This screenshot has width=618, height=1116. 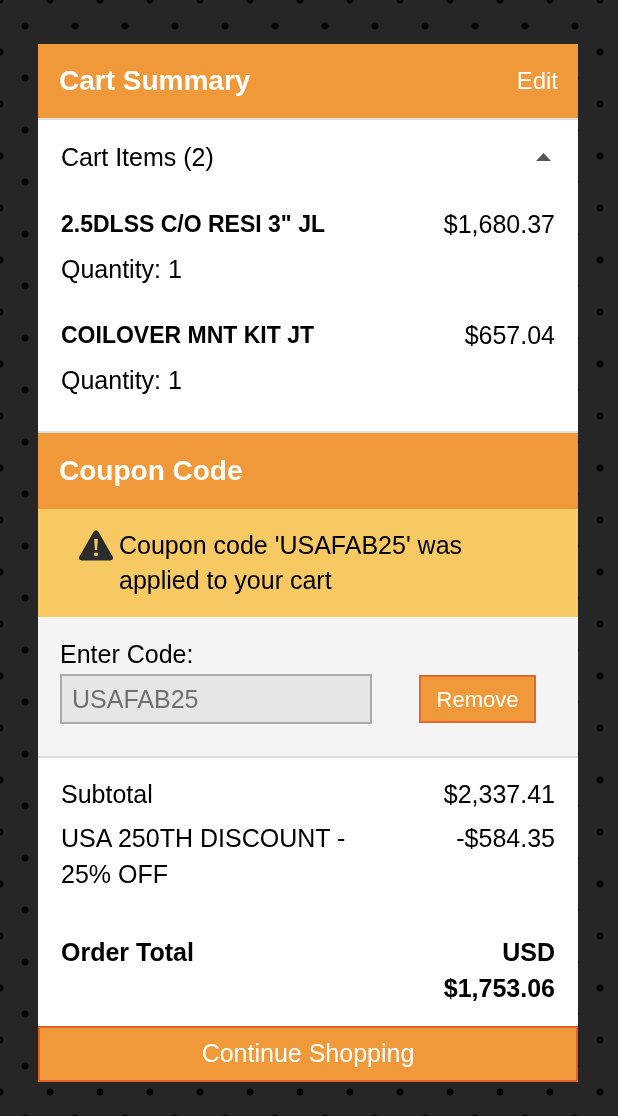 I want to click on panel-title: Cart Summary, so click(x=155, y=81).